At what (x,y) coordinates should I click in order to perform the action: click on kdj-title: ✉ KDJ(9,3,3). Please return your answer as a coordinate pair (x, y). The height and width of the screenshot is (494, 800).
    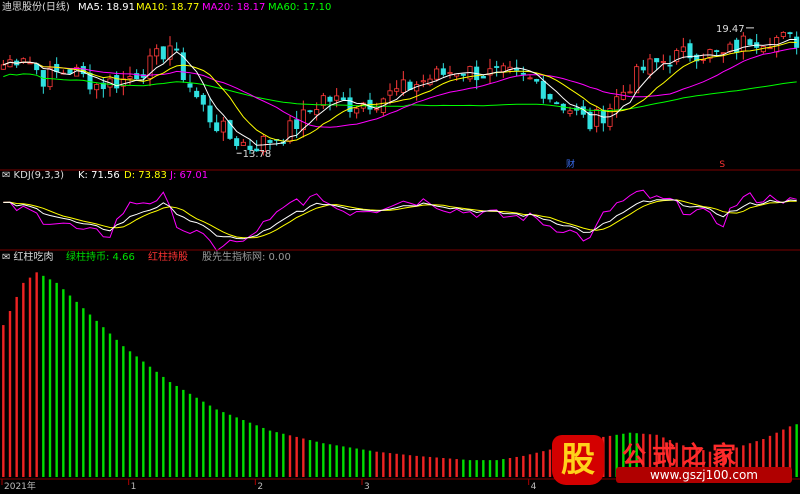
    Looking at the image, I should click on (33, 175).